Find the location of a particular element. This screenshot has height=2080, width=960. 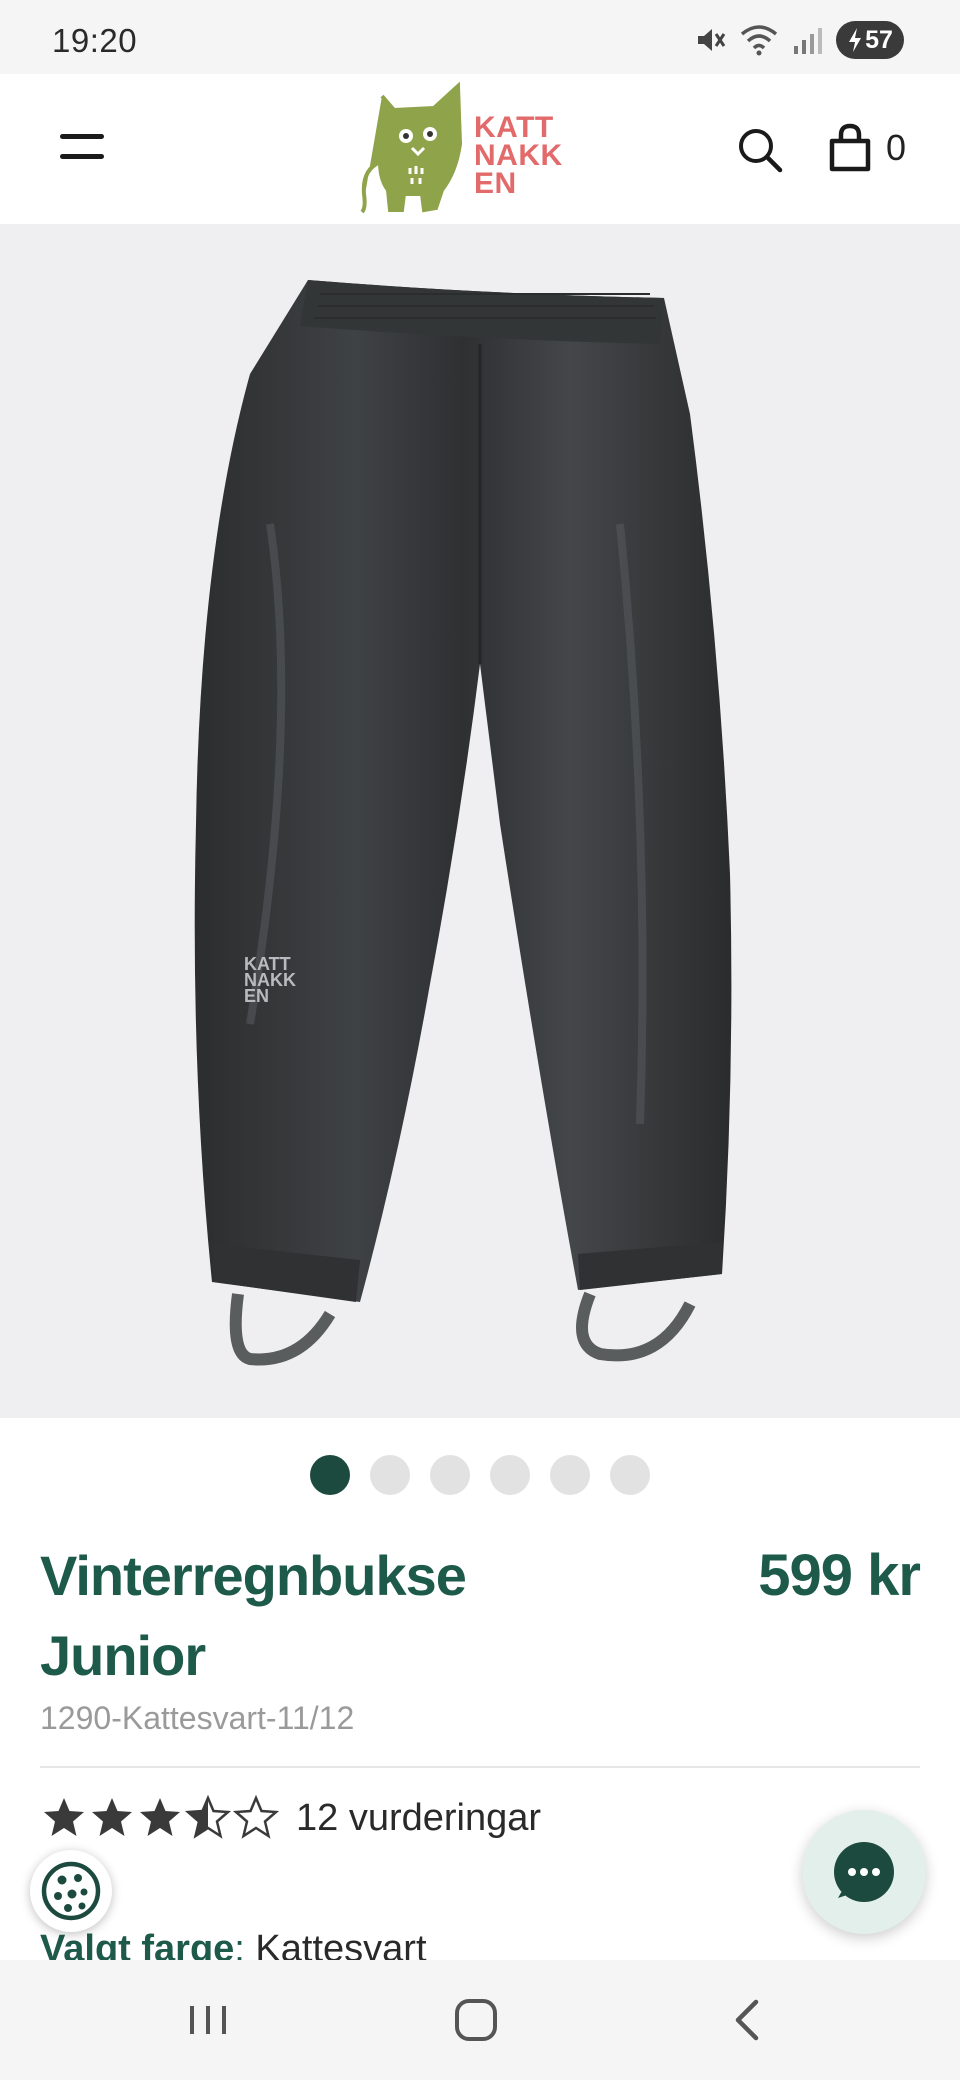

cookie-icon is located at coordinates (71, 1891).